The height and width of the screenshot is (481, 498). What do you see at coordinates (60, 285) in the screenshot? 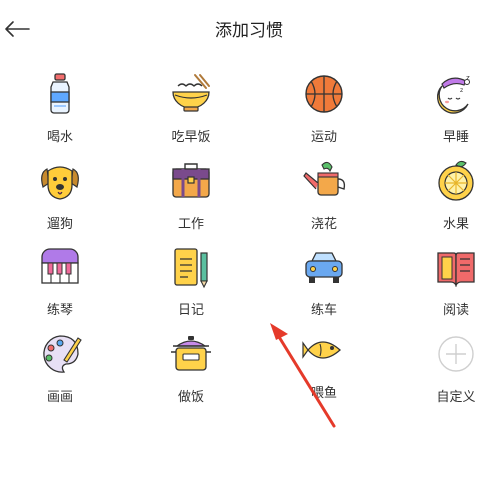
I see `habit-item-piano: 练琴` at bounding box center [60, 285].